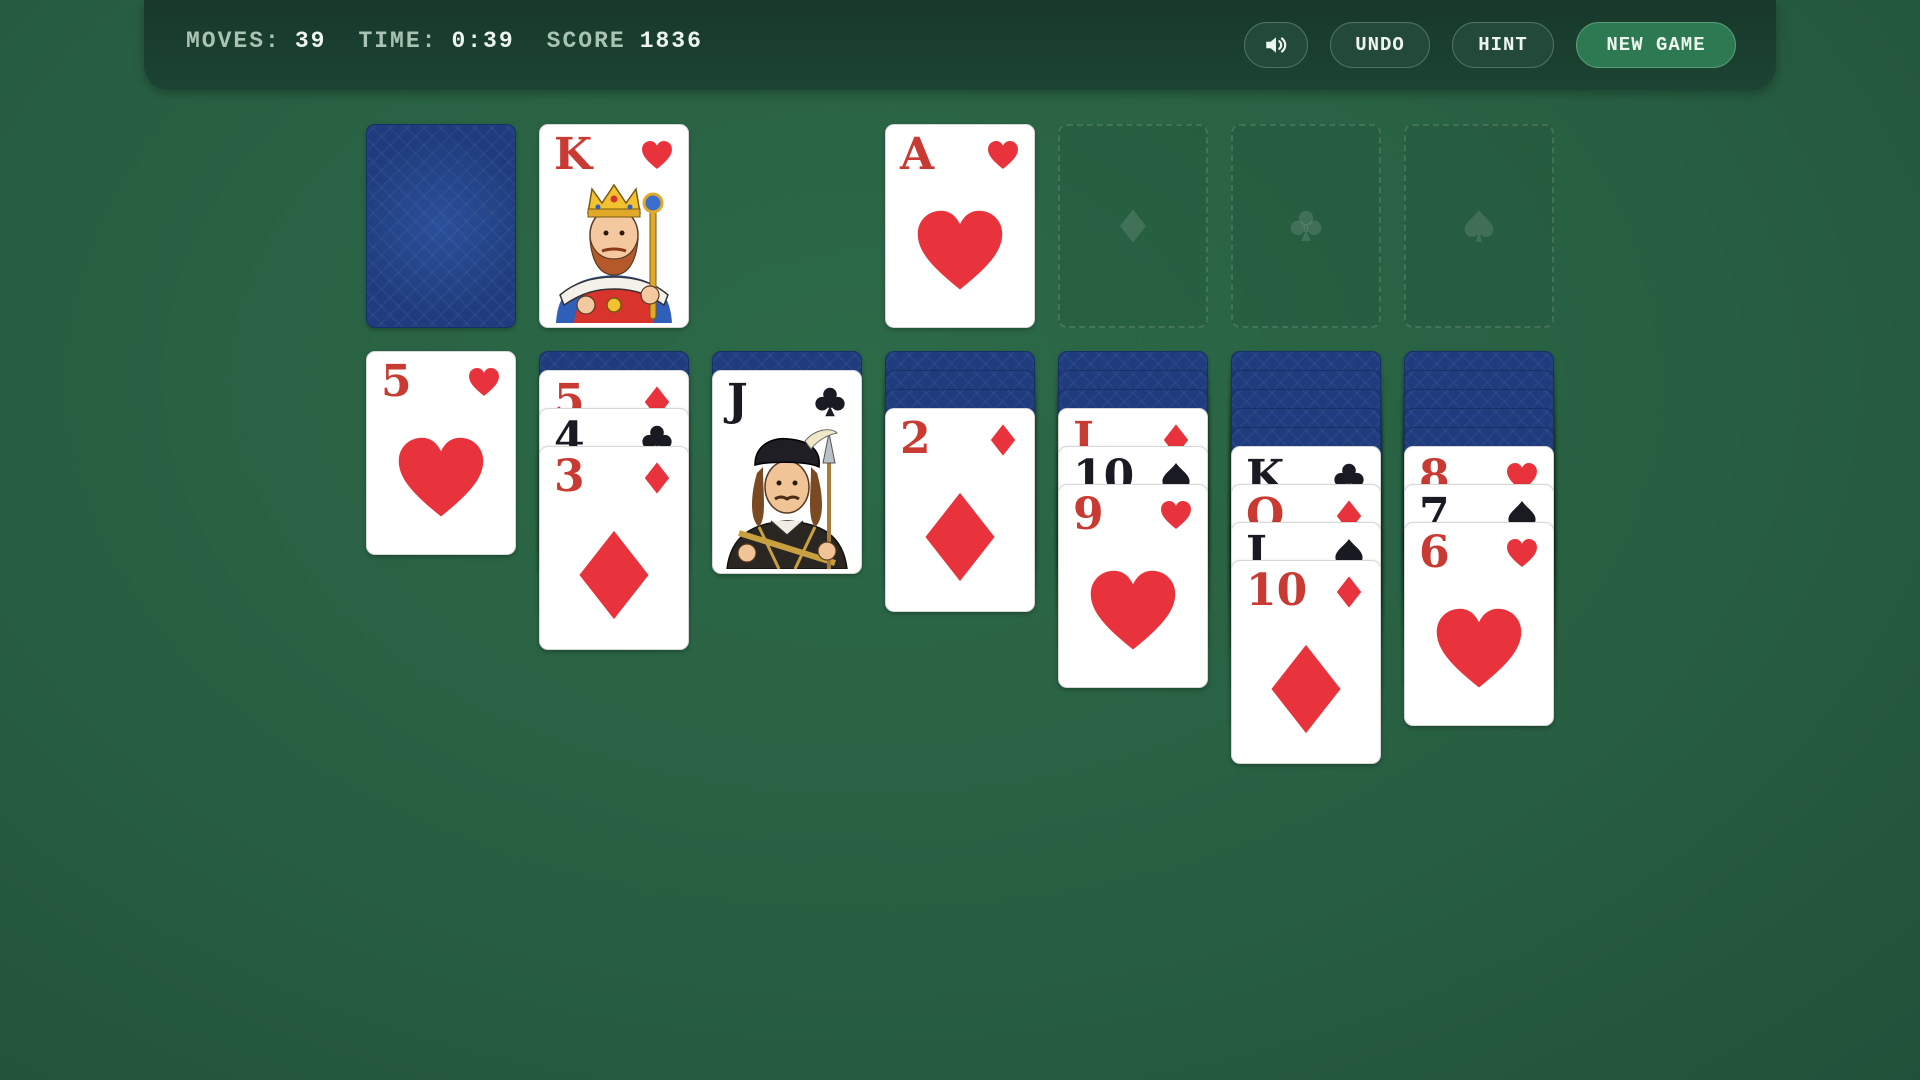 This screenshot has width=1920, height=1080. I want to click on tableau-card: 2, so click(960, 510).